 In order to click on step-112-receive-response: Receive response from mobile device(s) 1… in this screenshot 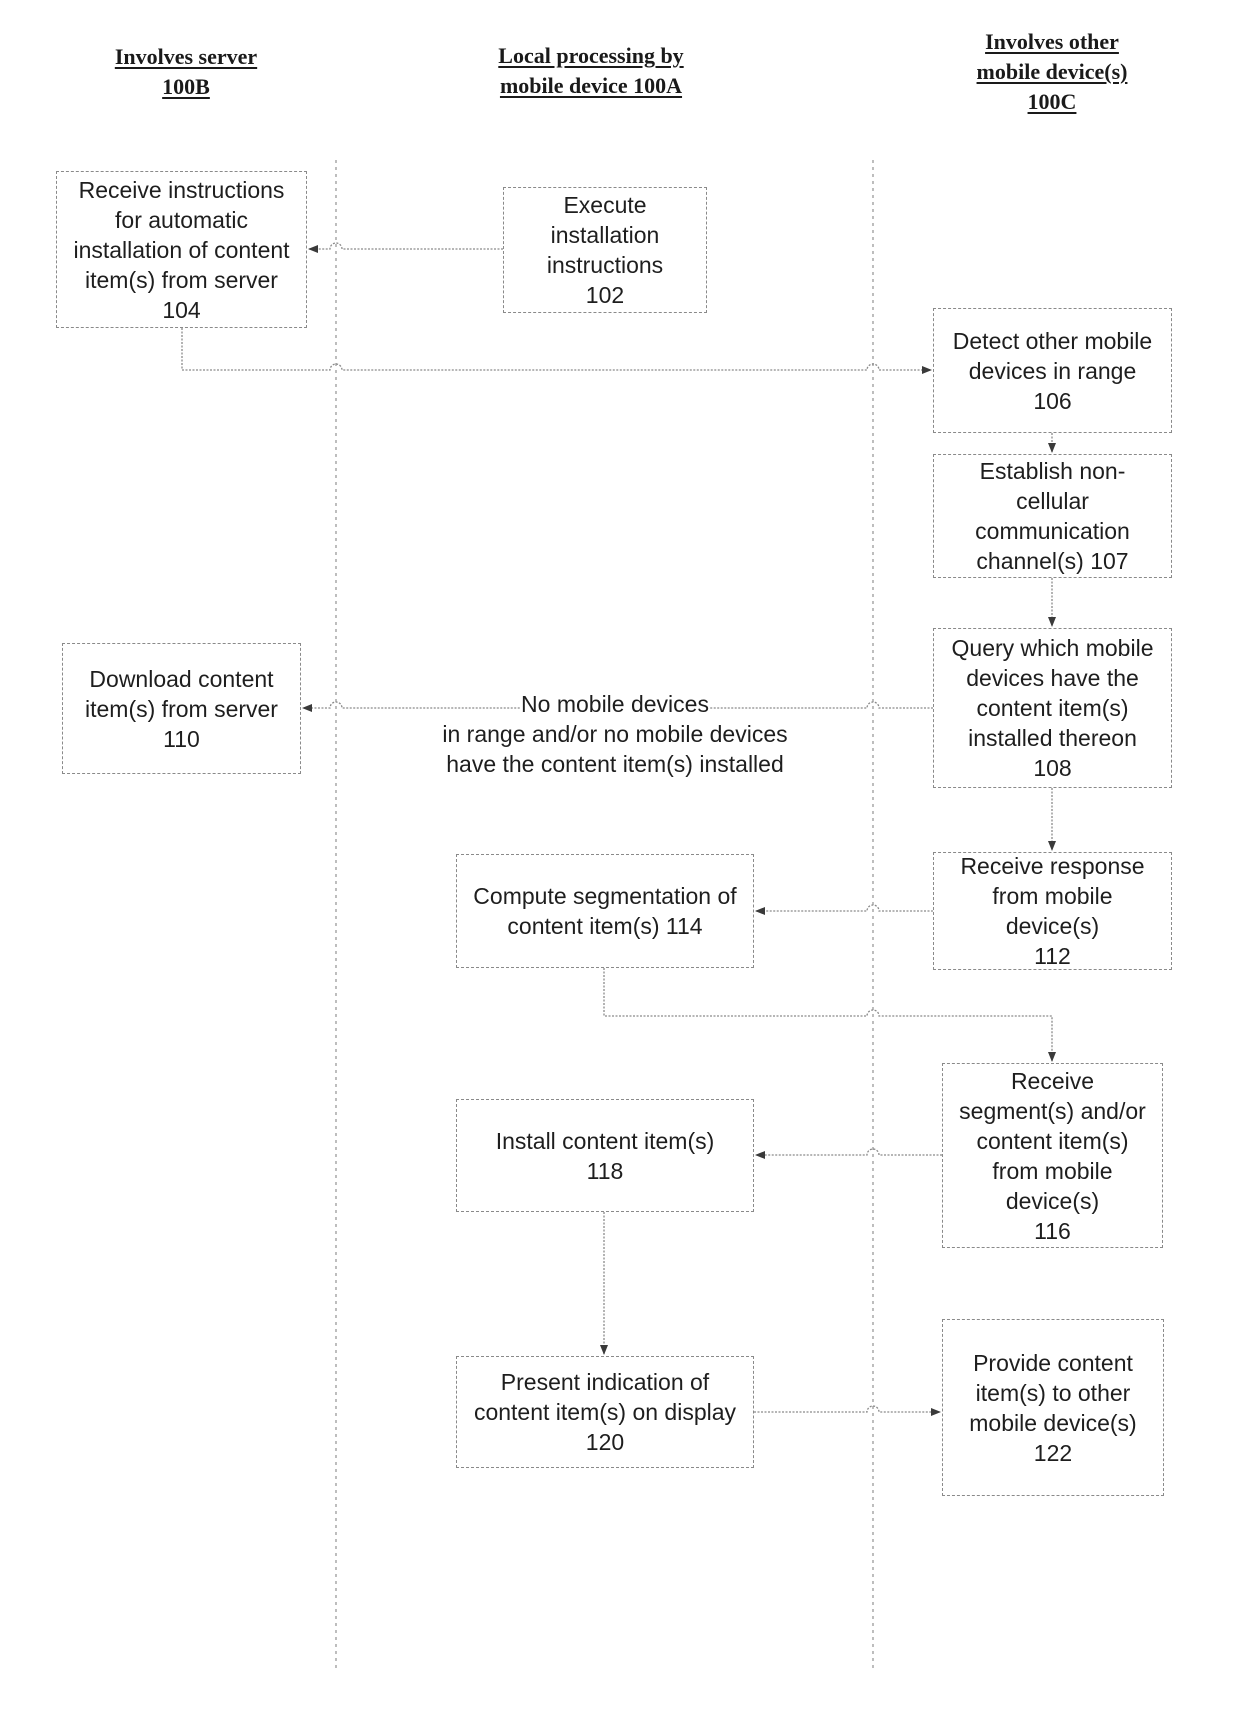, I will do `click(1052, 911)`.